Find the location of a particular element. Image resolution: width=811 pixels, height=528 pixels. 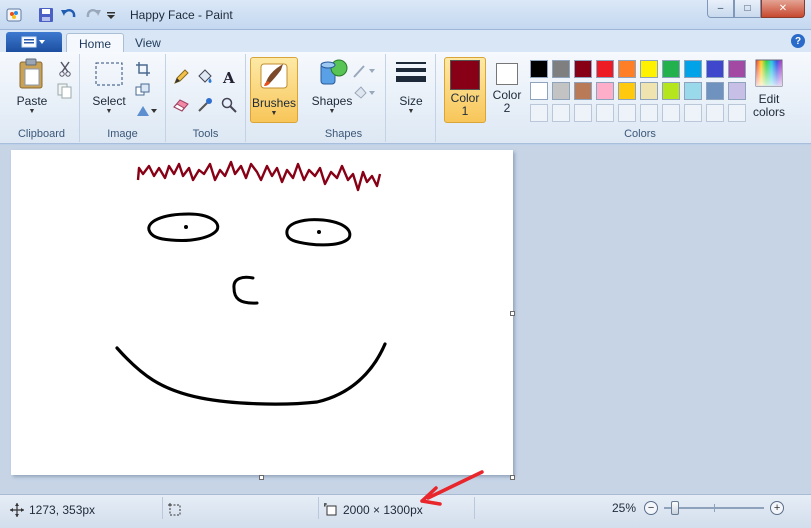

tab-home: Home is located at coordinates (95, 43).